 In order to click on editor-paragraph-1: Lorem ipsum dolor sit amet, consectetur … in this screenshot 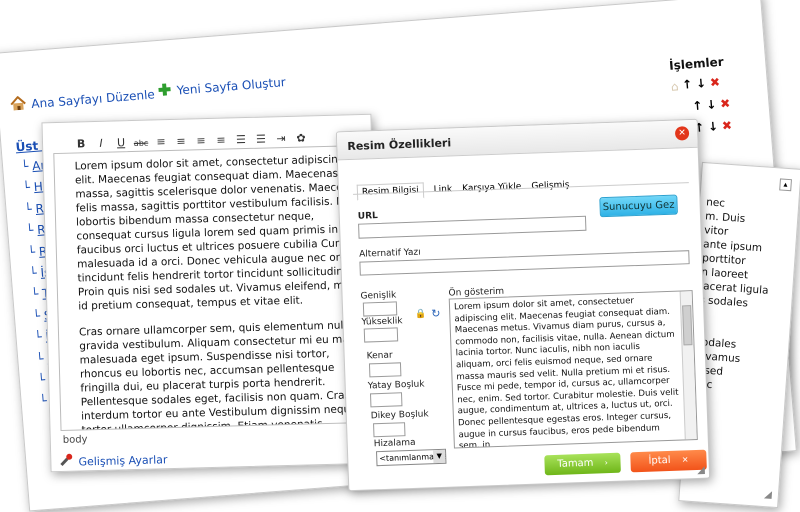, I will do `click(221, 233)`.